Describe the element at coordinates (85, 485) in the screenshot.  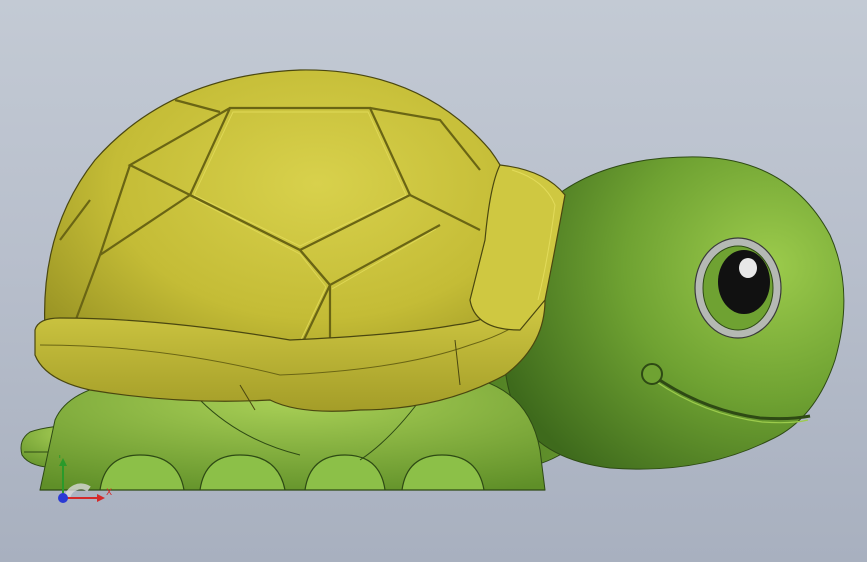
I see `axis-triad: X Y` at that location.